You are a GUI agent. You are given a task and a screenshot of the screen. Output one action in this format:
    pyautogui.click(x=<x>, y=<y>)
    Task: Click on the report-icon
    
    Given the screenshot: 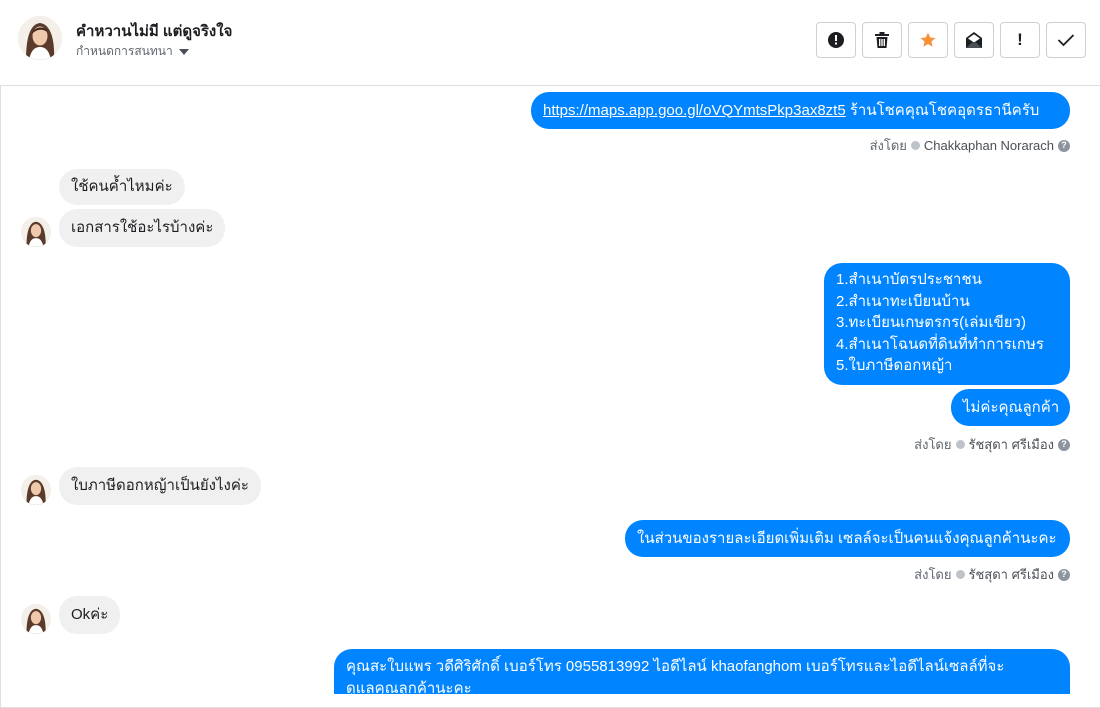 What is the action you would take?
    pyautogui.click(x=836, y=40)
    